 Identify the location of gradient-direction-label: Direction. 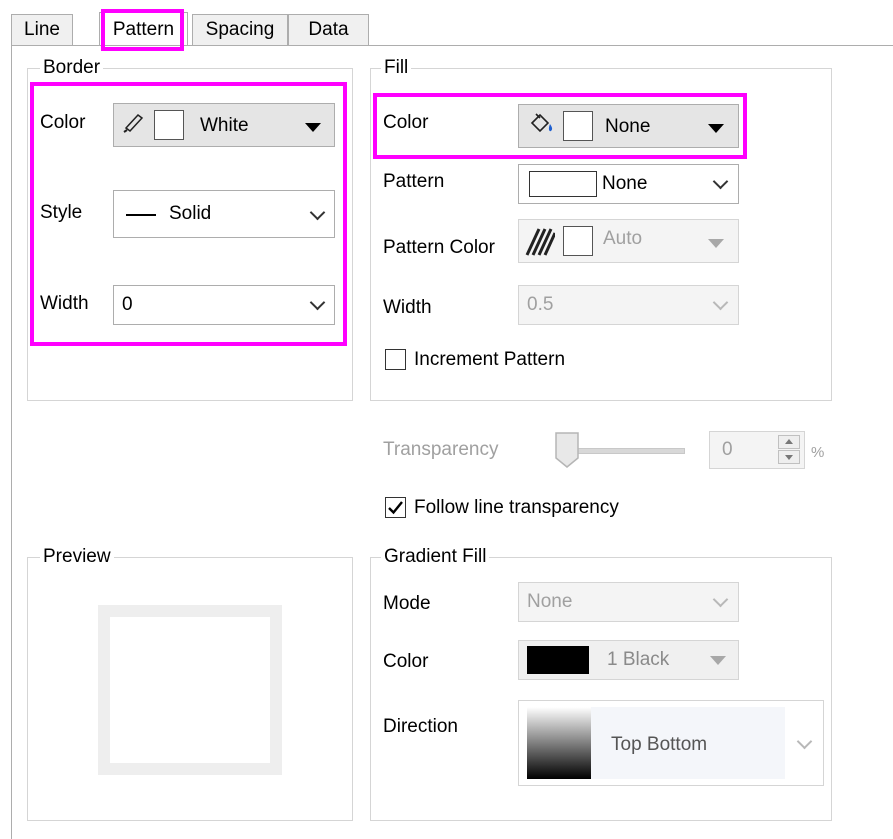
(420, 726).